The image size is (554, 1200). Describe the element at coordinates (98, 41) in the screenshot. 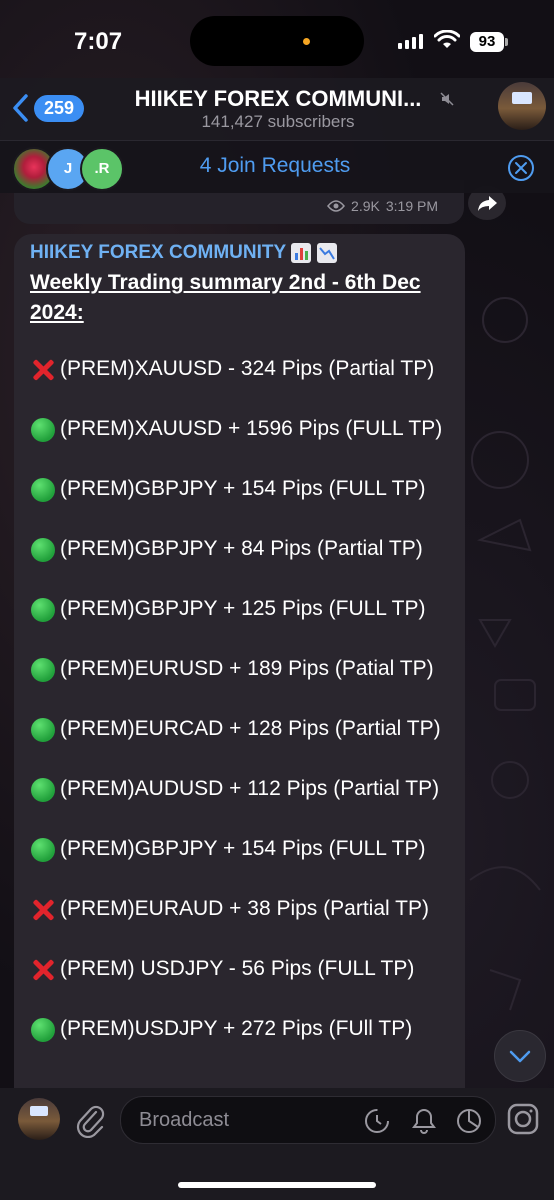

I see `status-time: 7:07` at that location.